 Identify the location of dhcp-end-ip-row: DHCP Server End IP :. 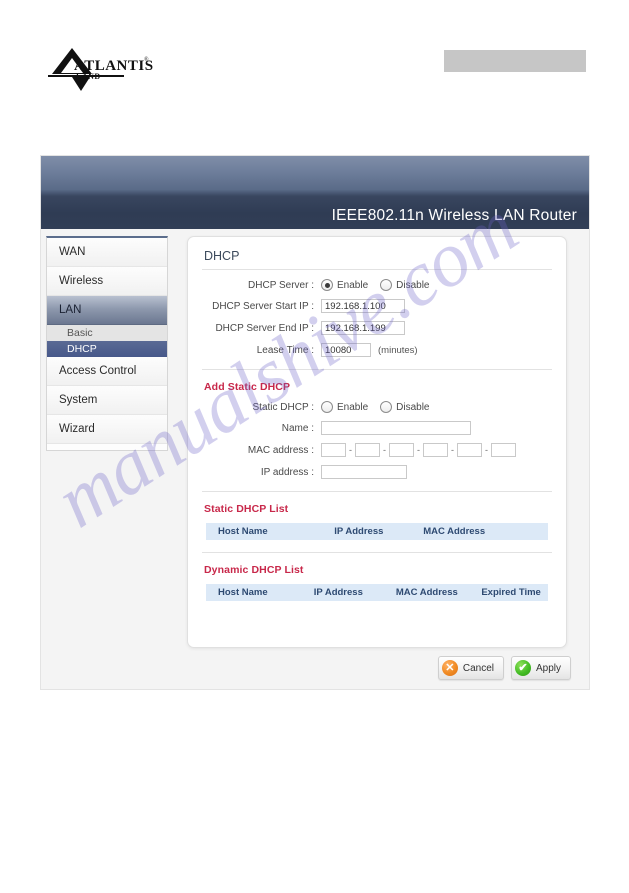
(377, 328).